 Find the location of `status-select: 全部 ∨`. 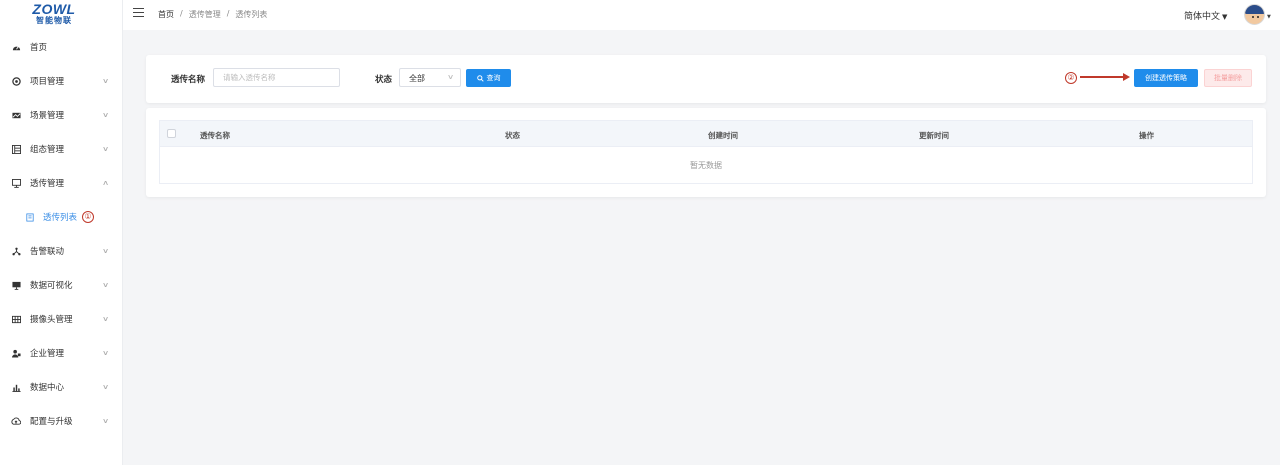

status-select: 全部 ∨ is located at coordinates (430, 77).